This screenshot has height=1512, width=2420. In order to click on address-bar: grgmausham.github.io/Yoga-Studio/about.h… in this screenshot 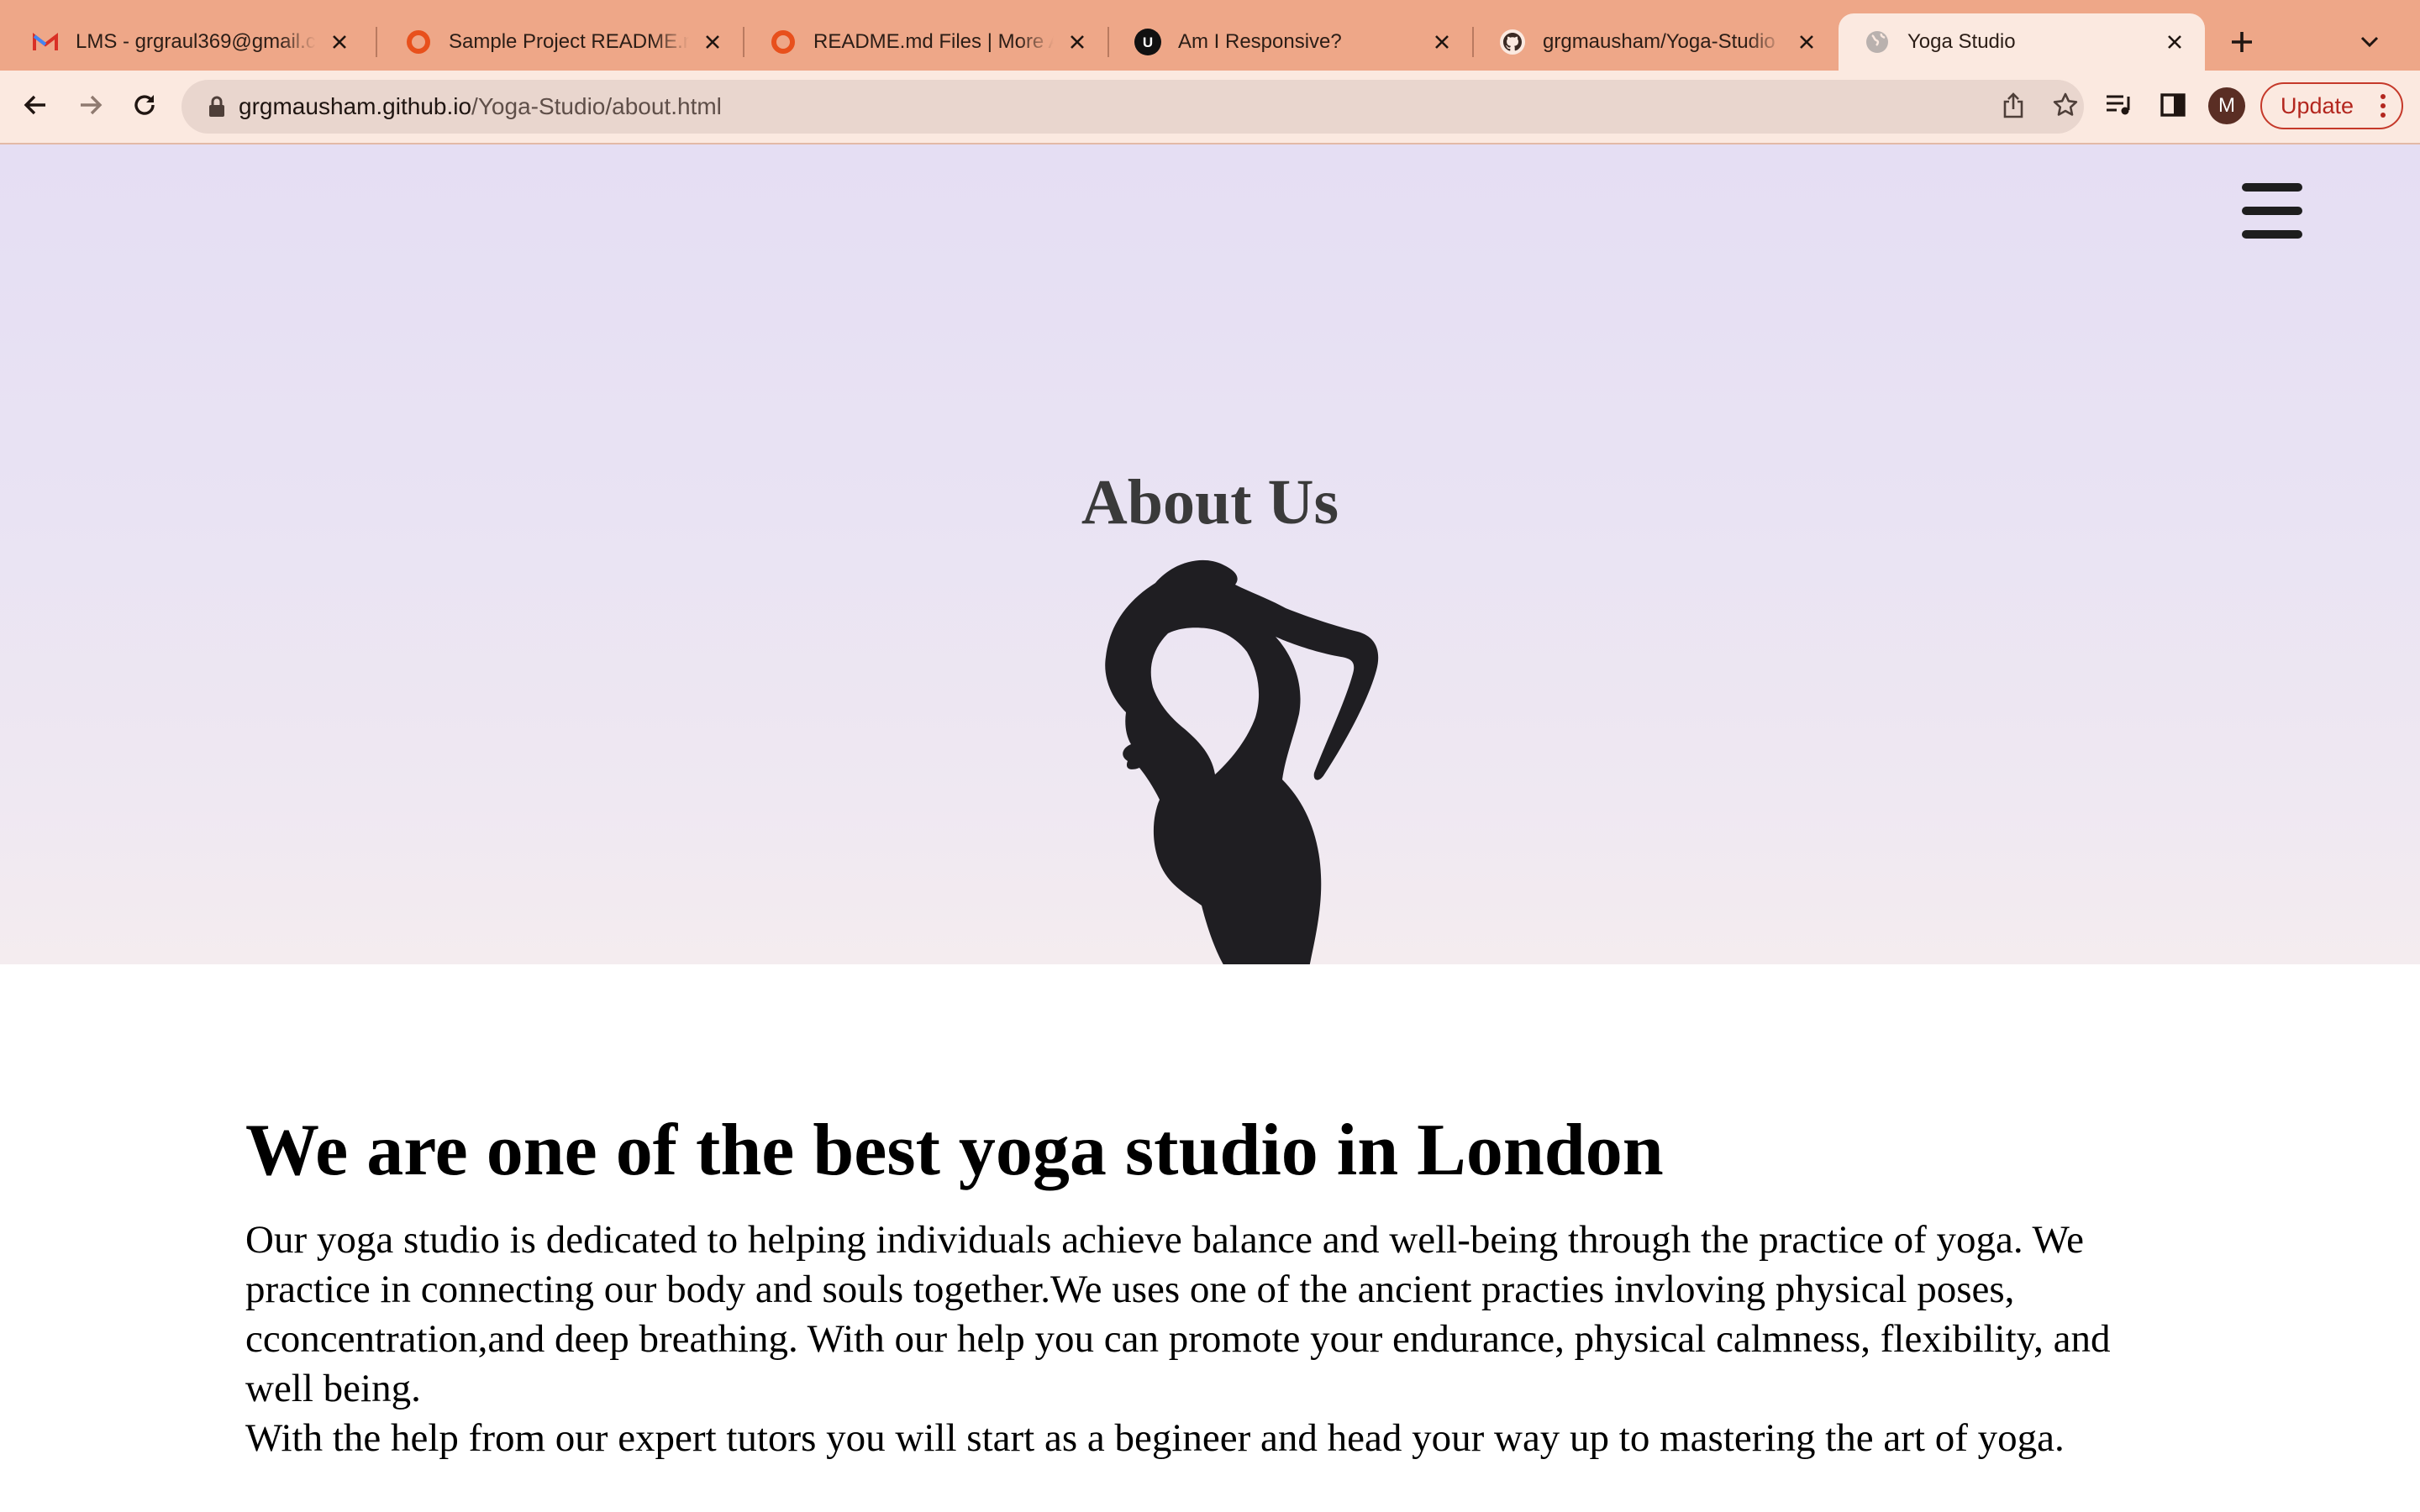, I will do `click(1133, 107)`.